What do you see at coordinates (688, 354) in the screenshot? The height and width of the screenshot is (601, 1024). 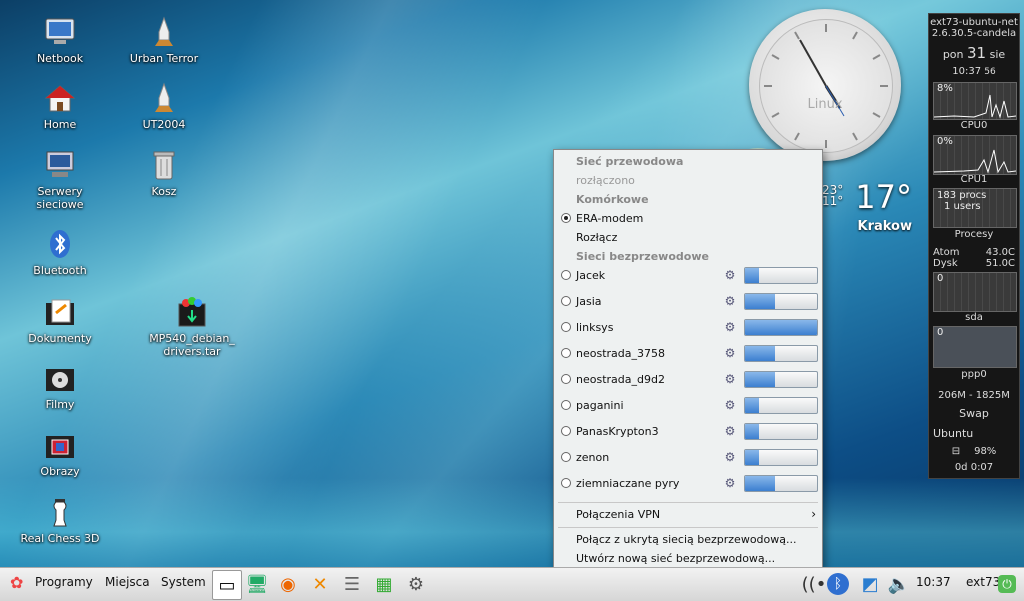 I see `wireless-network-item: neostrada_3758 ⚙` at bounding box center [688, 354].